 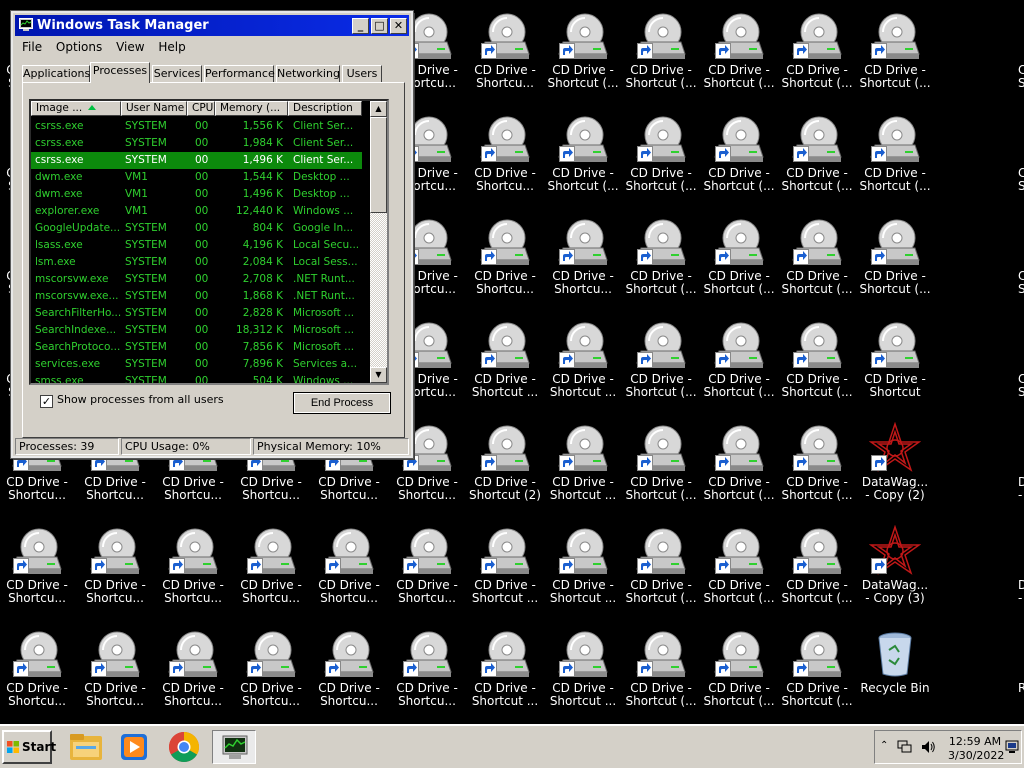 I want to click on tab-networking: Networking, so click(x=308, y=73).